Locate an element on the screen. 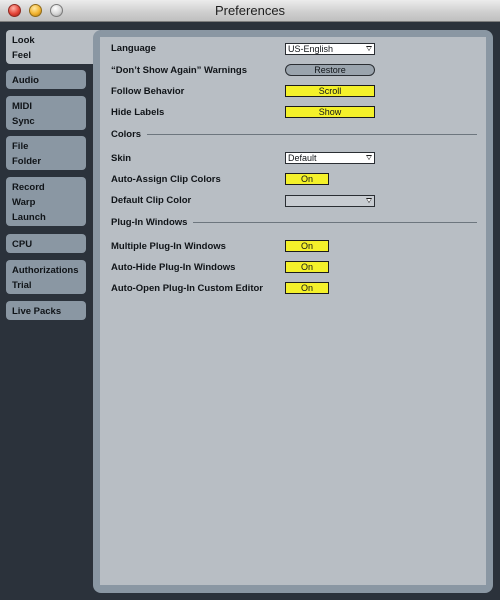 Image resolution: width=500 pixels, height=600 pixels. auto-hide-plugin-windows-toggle: On is located at coordinates (307, 267).